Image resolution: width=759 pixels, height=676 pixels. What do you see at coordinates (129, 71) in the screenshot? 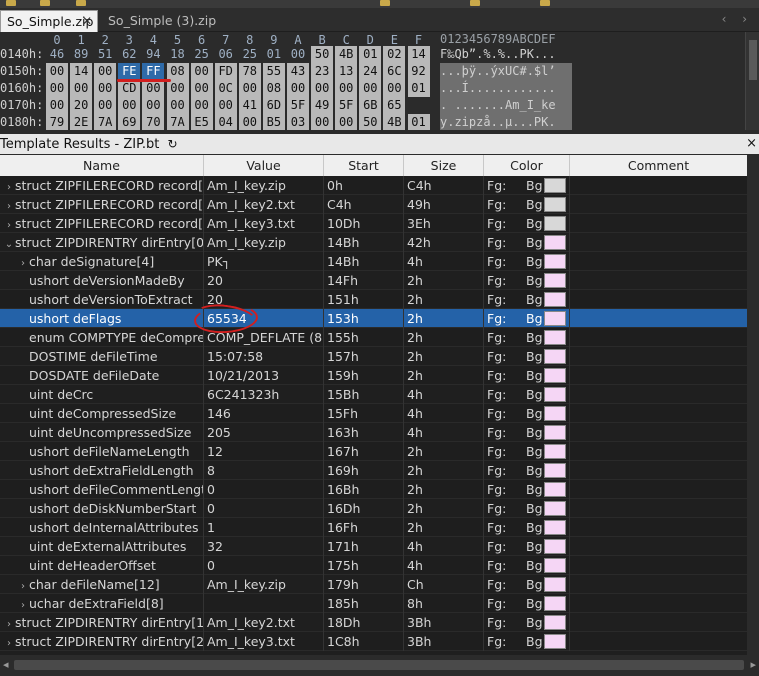
I see `hex-byte: FE` at bounding box center [129, 71].